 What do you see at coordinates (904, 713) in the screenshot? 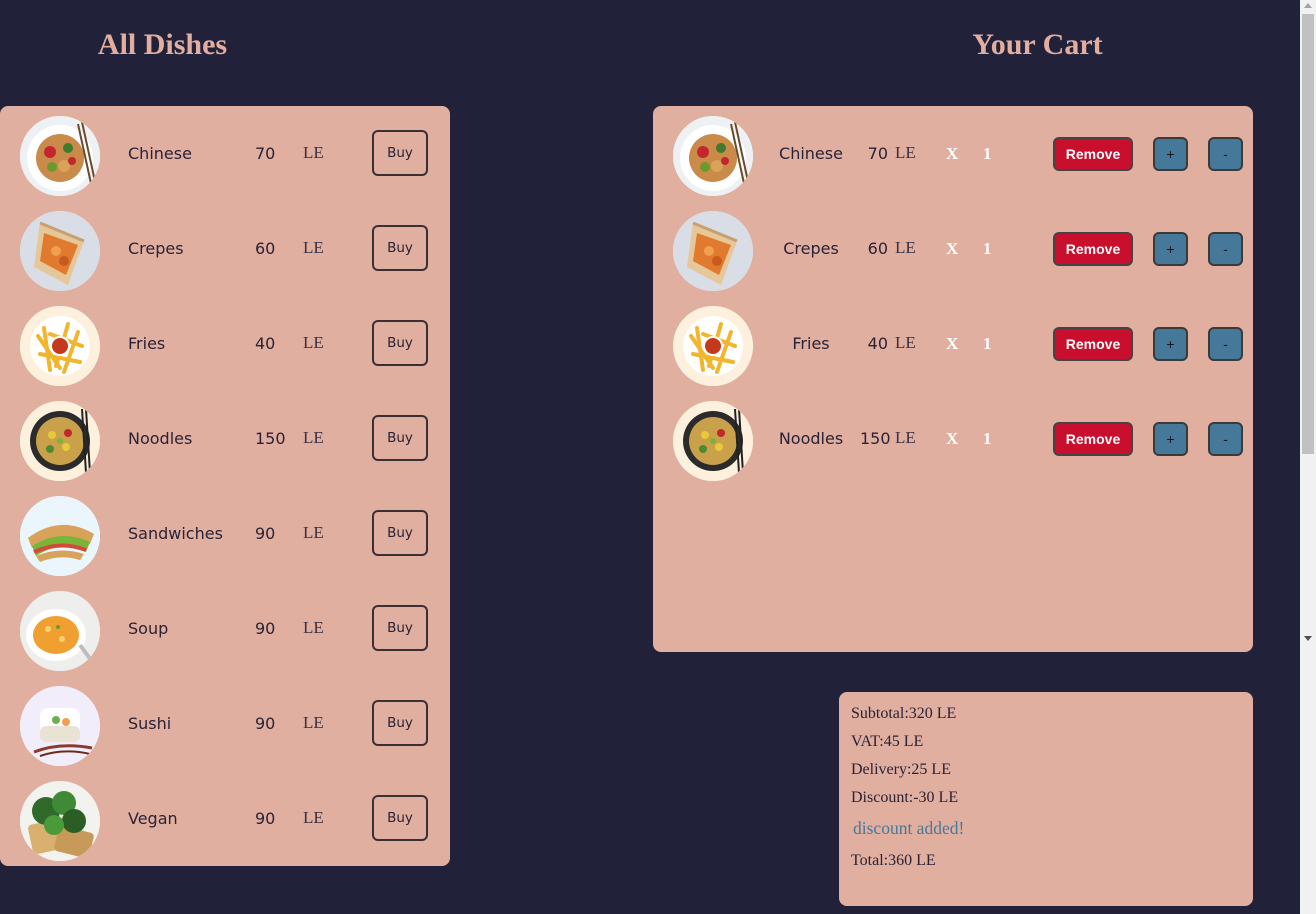
I see `subtotal-text: Subtotal:320 LE` at bounding box center [904, 713].